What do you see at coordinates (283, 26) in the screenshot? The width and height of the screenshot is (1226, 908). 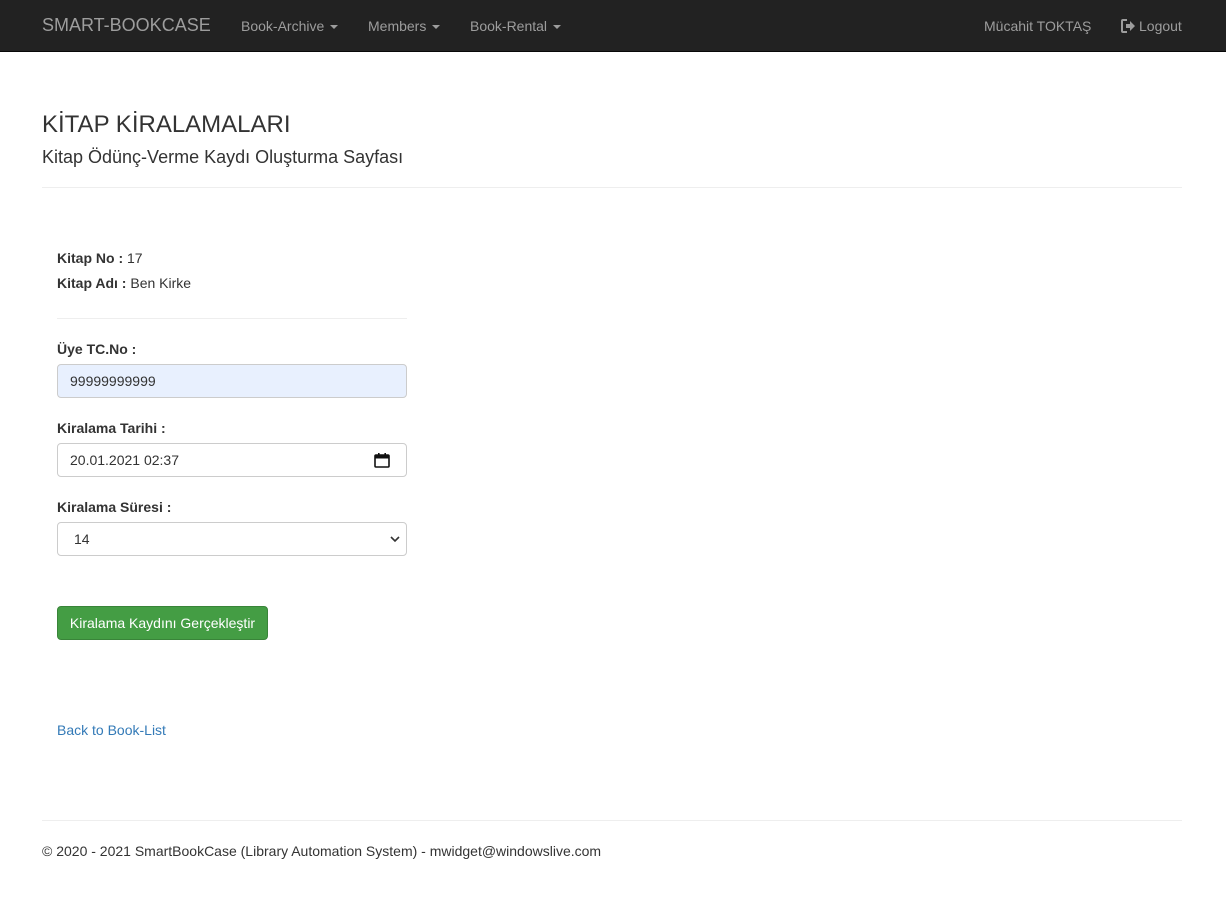 I see `menu-book-archive-label: Book-Archive` at bounding box center [283, 26].